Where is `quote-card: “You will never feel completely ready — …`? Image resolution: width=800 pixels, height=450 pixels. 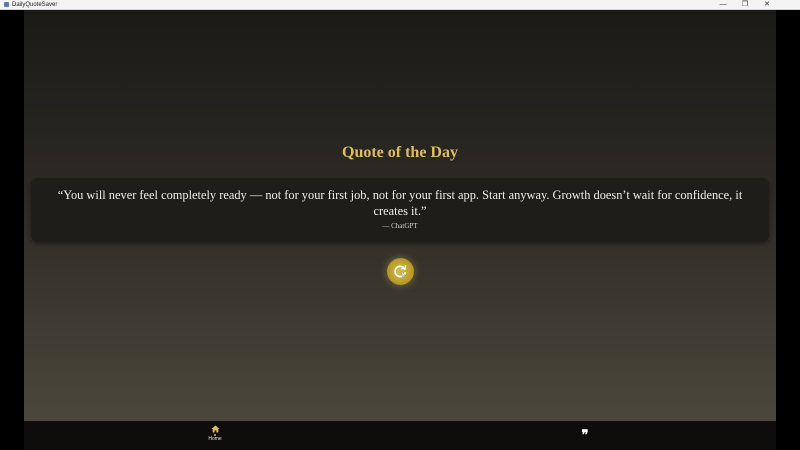
quote-card: “You will never feel completely ready — … is located at coordinates (400, 210).